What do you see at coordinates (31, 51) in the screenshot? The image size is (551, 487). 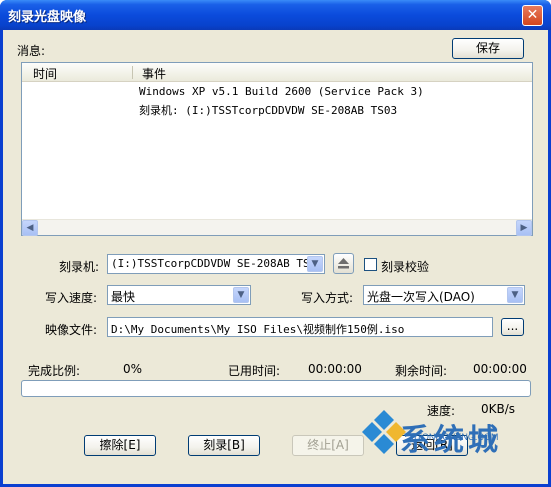 I see `messages-label: 消息:` at bounding box center [31, 51].